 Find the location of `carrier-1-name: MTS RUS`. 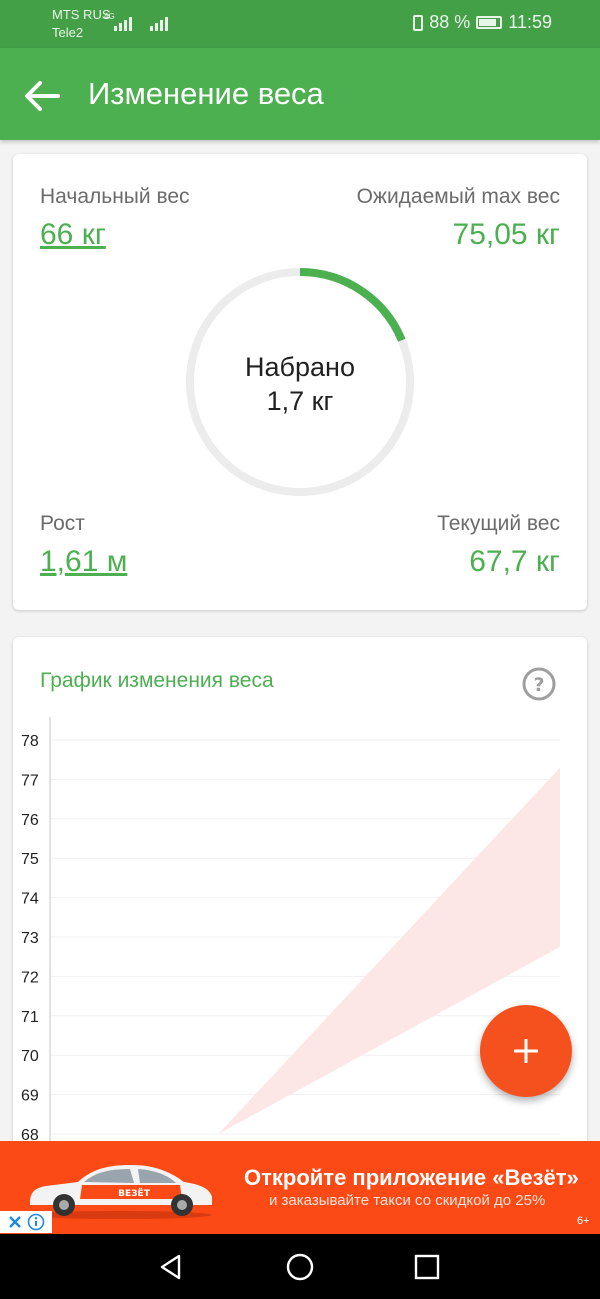

carrier-1-name: MTS RUS is located at coordinates (81, 14).